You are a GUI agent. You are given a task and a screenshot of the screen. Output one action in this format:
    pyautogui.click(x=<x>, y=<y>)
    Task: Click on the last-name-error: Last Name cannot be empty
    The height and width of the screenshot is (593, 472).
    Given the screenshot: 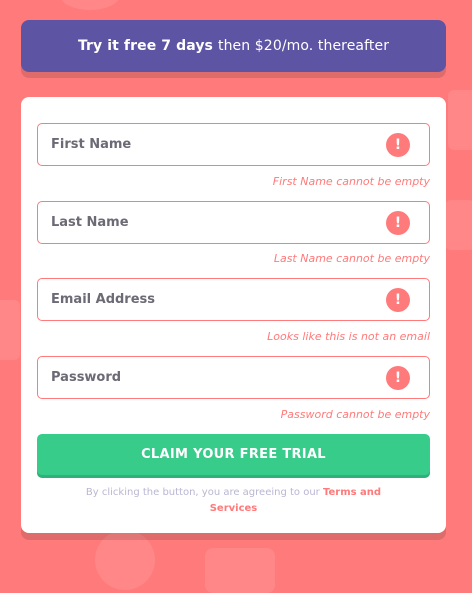 What is the action you would take?
    pyautogui.click(x=351, y=258)
    